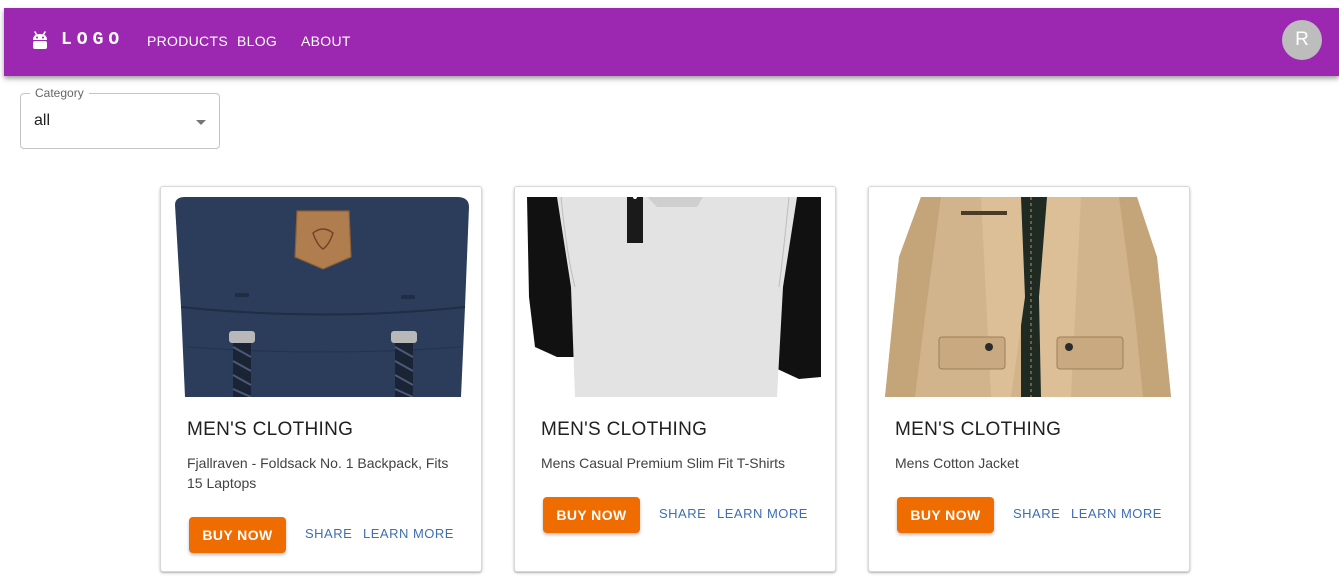  Describe the element at coordinates (671, 42) in the screenshot. I see `app-bar: LOGO PRODUCTS BLOG ABOUT R` at that location.